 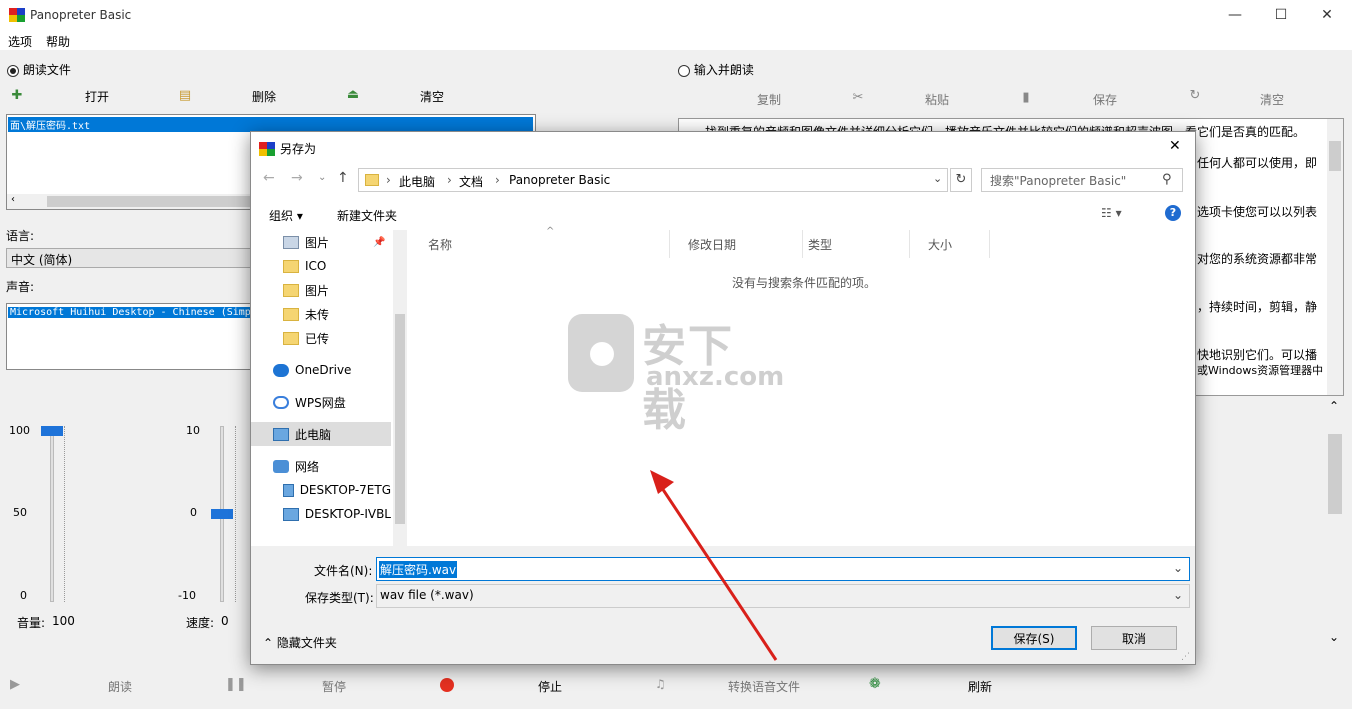 What do you see at coordinates (20, 41) in the screenshot?
I see `menu-options: 选项` at bounding box center [20, 41].